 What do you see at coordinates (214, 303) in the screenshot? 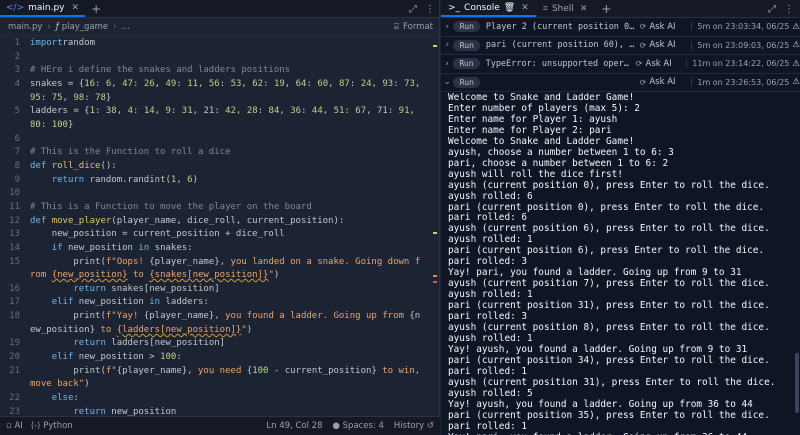
I see `code-line: 17 elif new_position in ladders:` at bounding box center [214, 303].